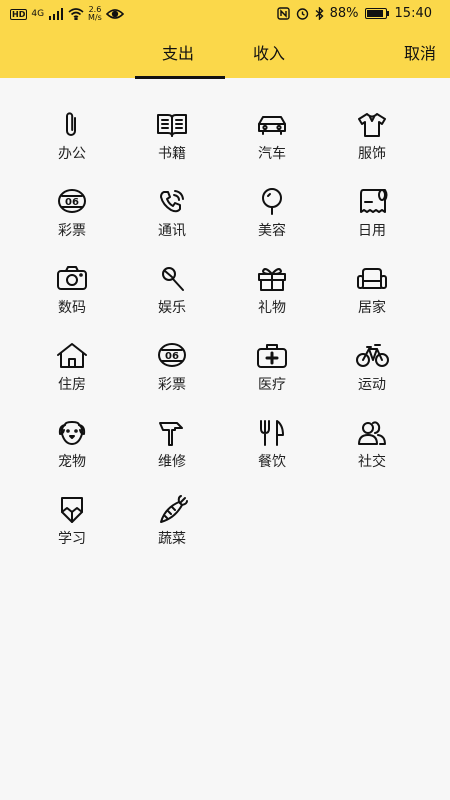 This screenshot has width=450, height=800. Describe the element at coordinates (272, 432) in the screenshot. I see `fork-knife-icon` at that location.